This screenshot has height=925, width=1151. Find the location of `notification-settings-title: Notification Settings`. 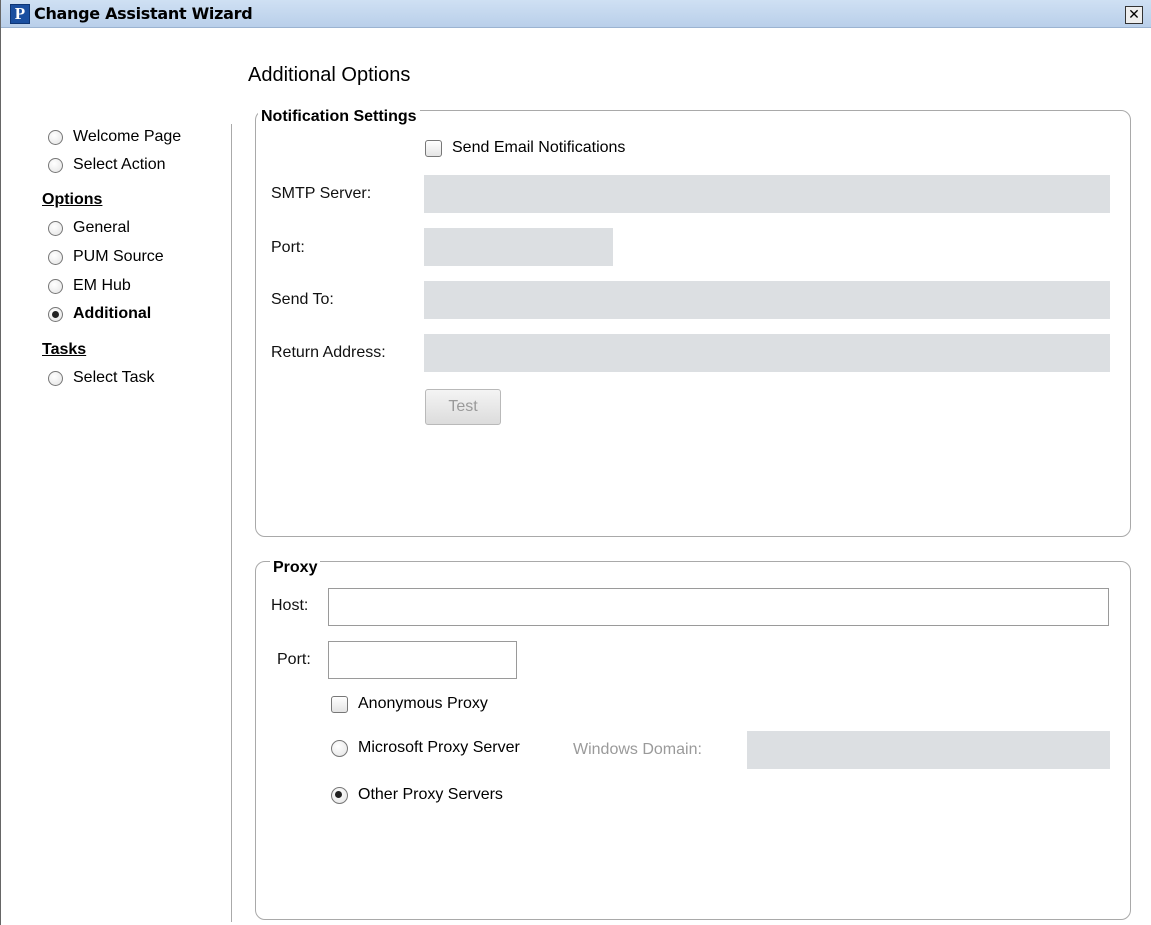

notification-settings-title: Notification Settings is located at coordinates (339, 117).